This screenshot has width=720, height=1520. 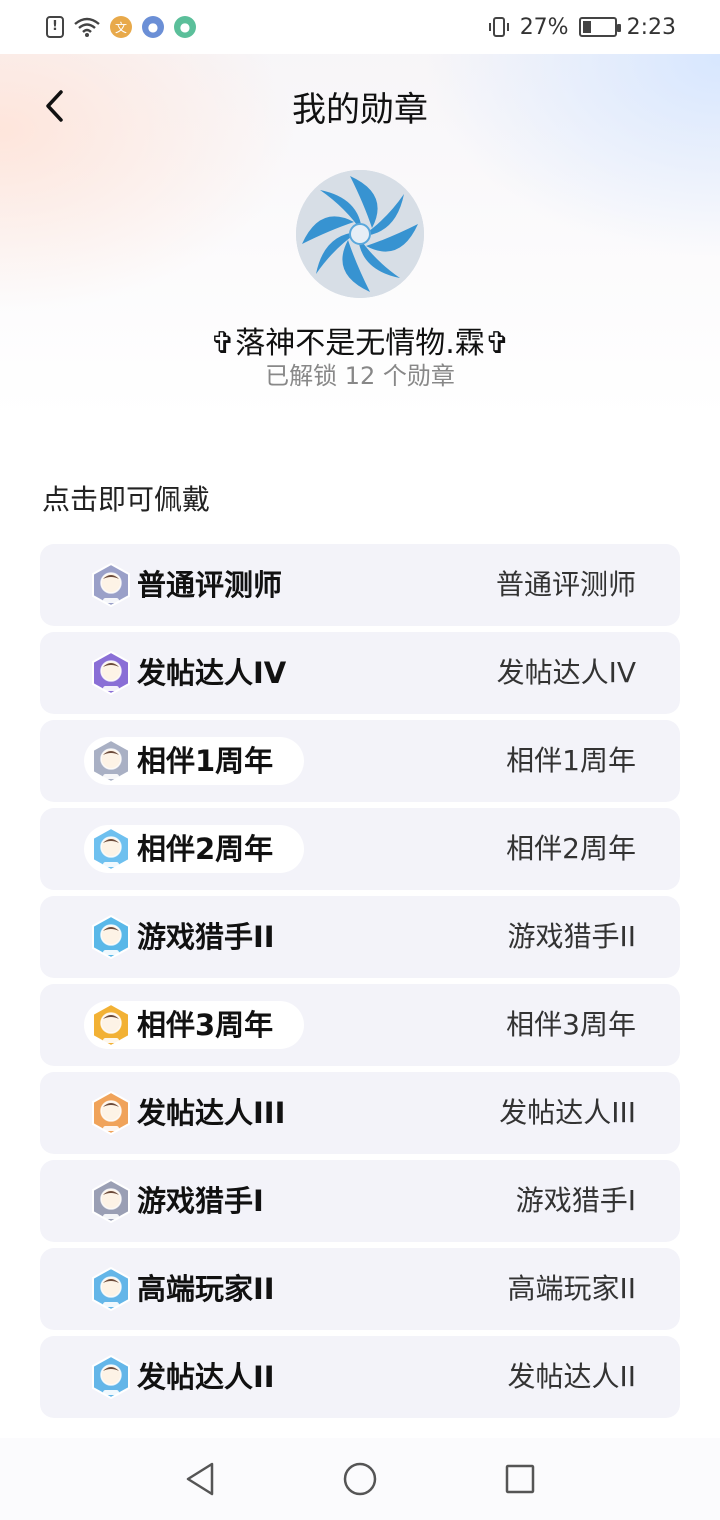 I want to click on badge-label: 高端玩家II, so click(x=571, y=1288).